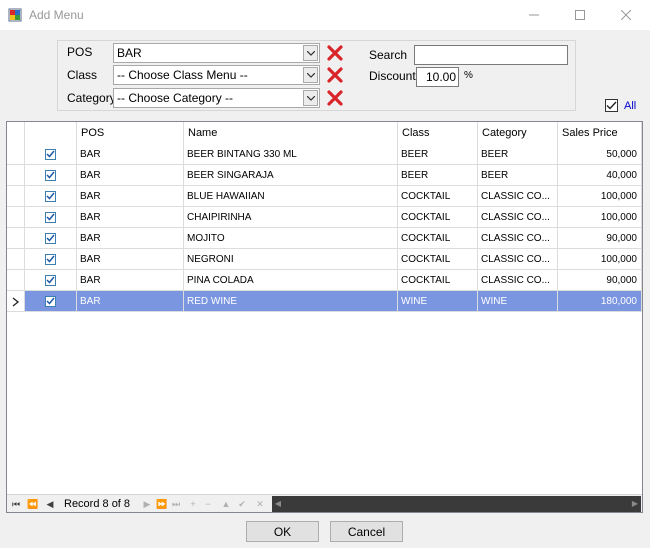 The width and height of the screenshot is (650, 548). I want to click on pos-select: BAR, so click(216, 53).